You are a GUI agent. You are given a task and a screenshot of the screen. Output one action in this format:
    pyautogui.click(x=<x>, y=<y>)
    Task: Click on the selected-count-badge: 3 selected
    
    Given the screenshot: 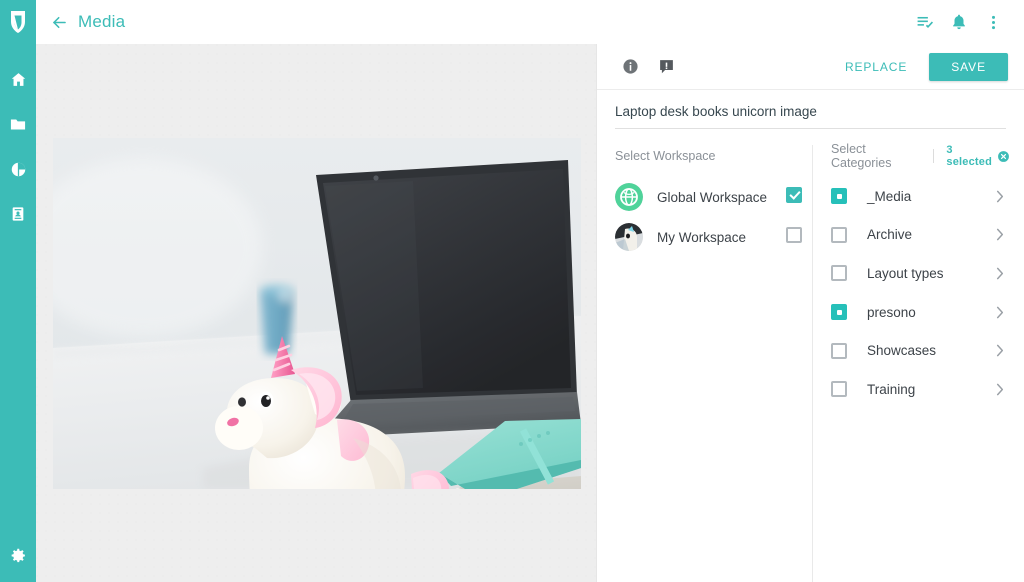 What is the action you would take?
    pyautogui.click(x=969, y=156)
    